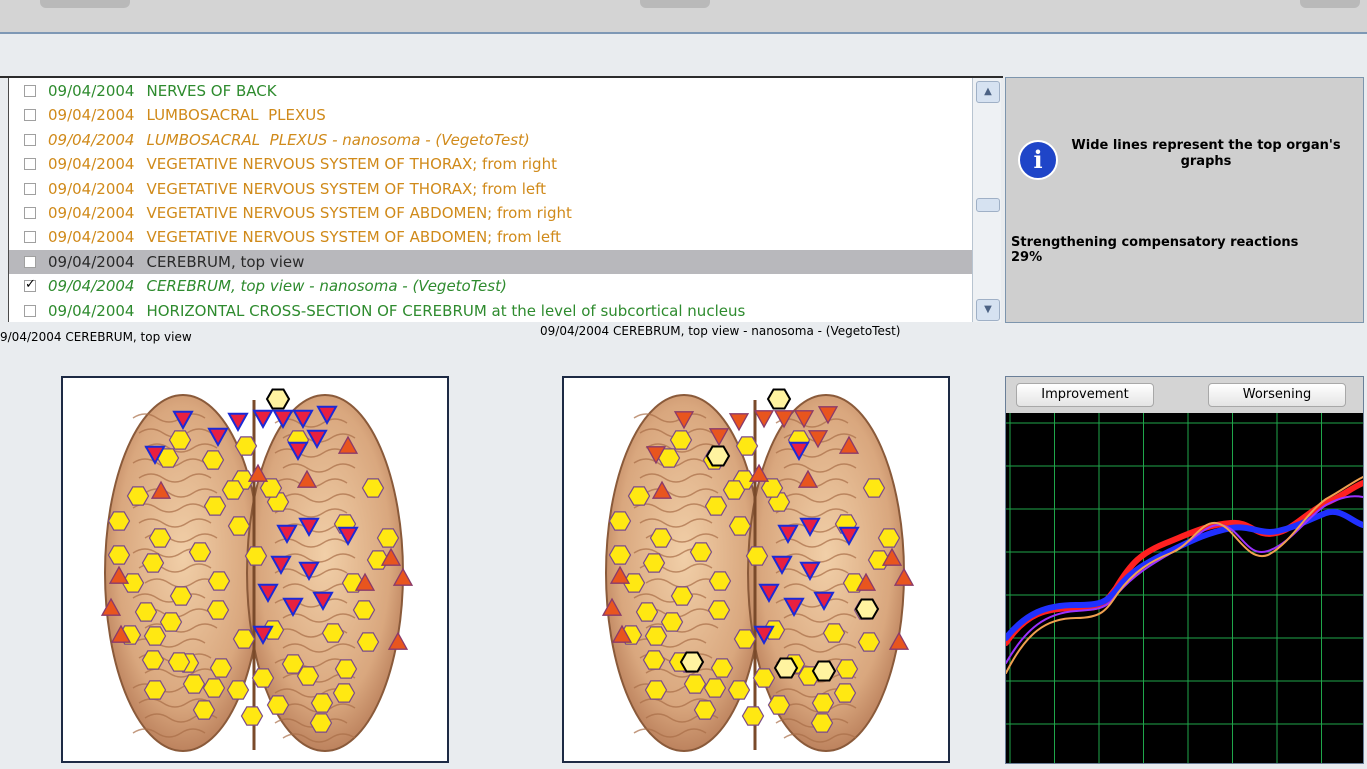  I want to click on brain-image-panel-left, so click(255, 569).